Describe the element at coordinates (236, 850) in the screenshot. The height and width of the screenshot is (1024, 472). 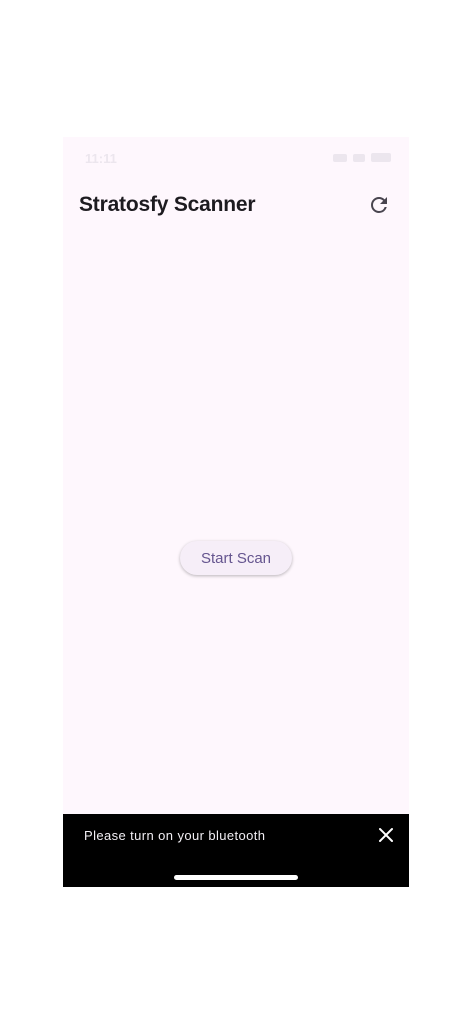
I see `snackbar: Please turn on your bluetooth` at that location.